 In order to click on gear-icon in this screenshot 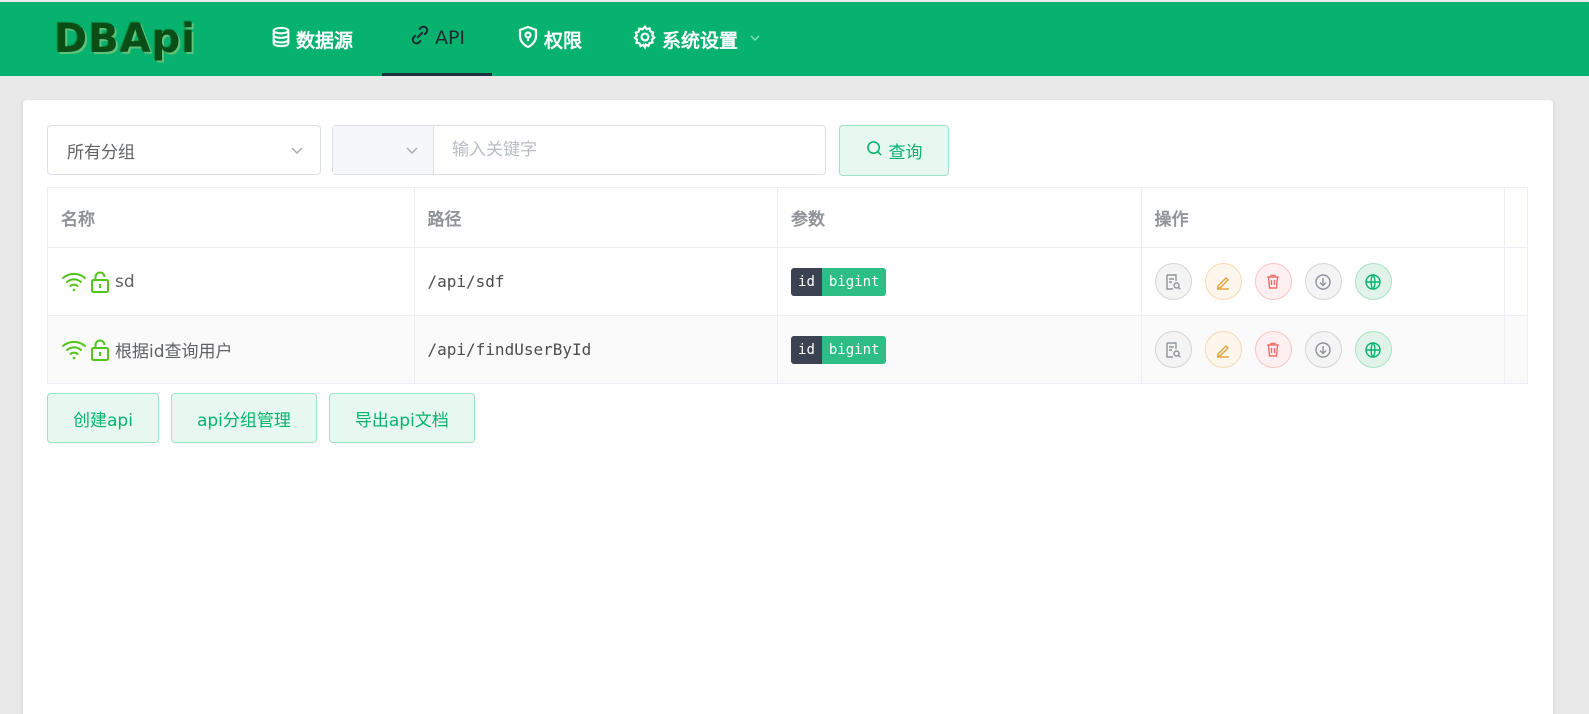, I will do `click(647, 39)`.